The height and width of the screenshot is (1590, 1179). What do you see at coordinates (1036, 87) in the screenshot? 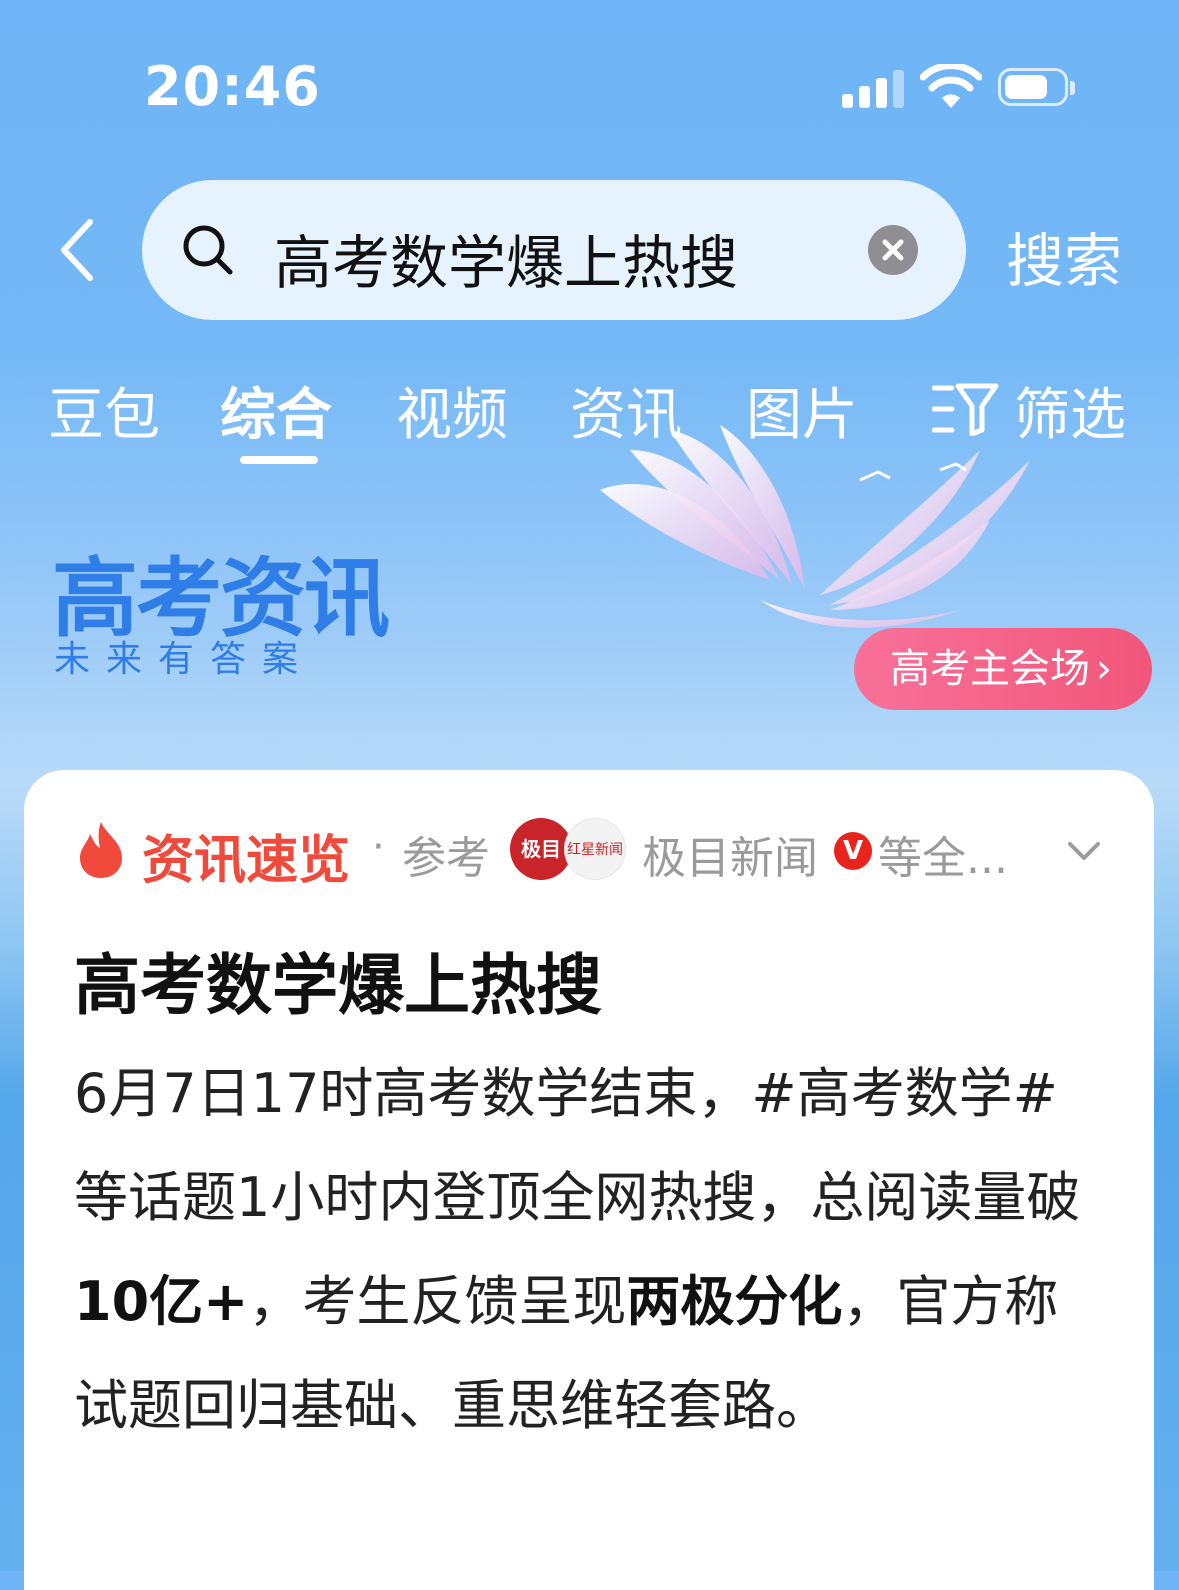
I see `battery-icon` at bounding box center [1036, 87].